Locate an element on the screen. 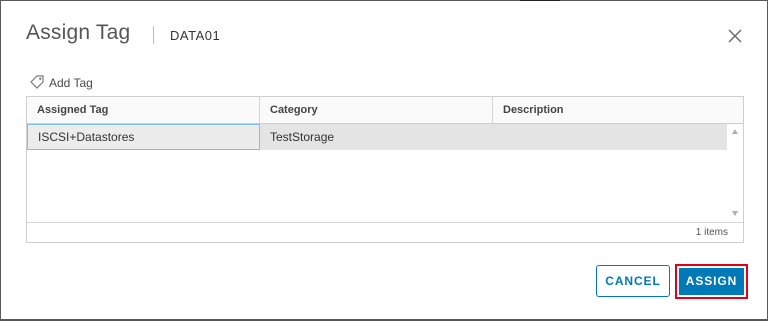  cell-category: TestStorage is located at coordinates (302, 137).